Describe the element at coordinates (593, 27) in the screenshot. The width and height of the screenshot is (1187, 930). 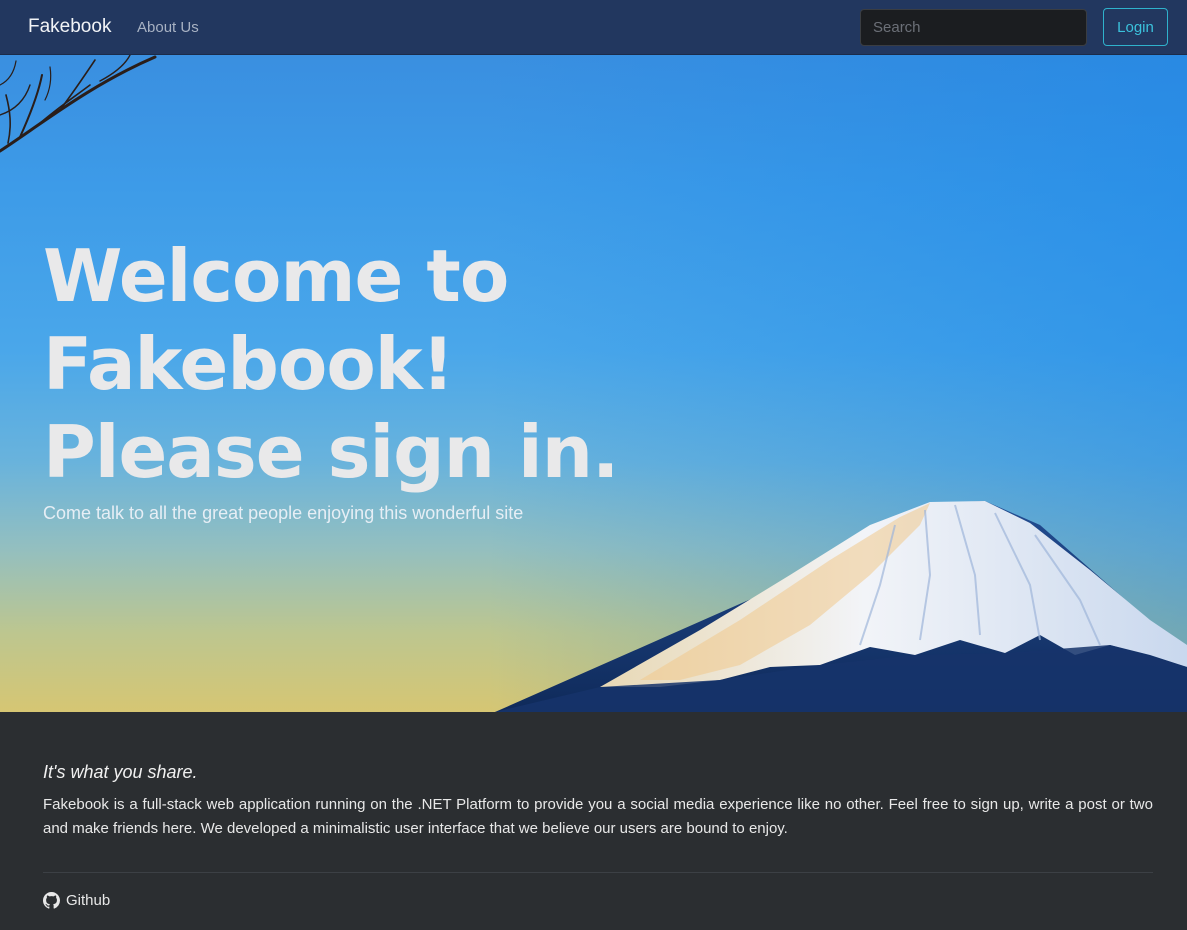
I see `navbar: Fakebook About Us Login` at that location.